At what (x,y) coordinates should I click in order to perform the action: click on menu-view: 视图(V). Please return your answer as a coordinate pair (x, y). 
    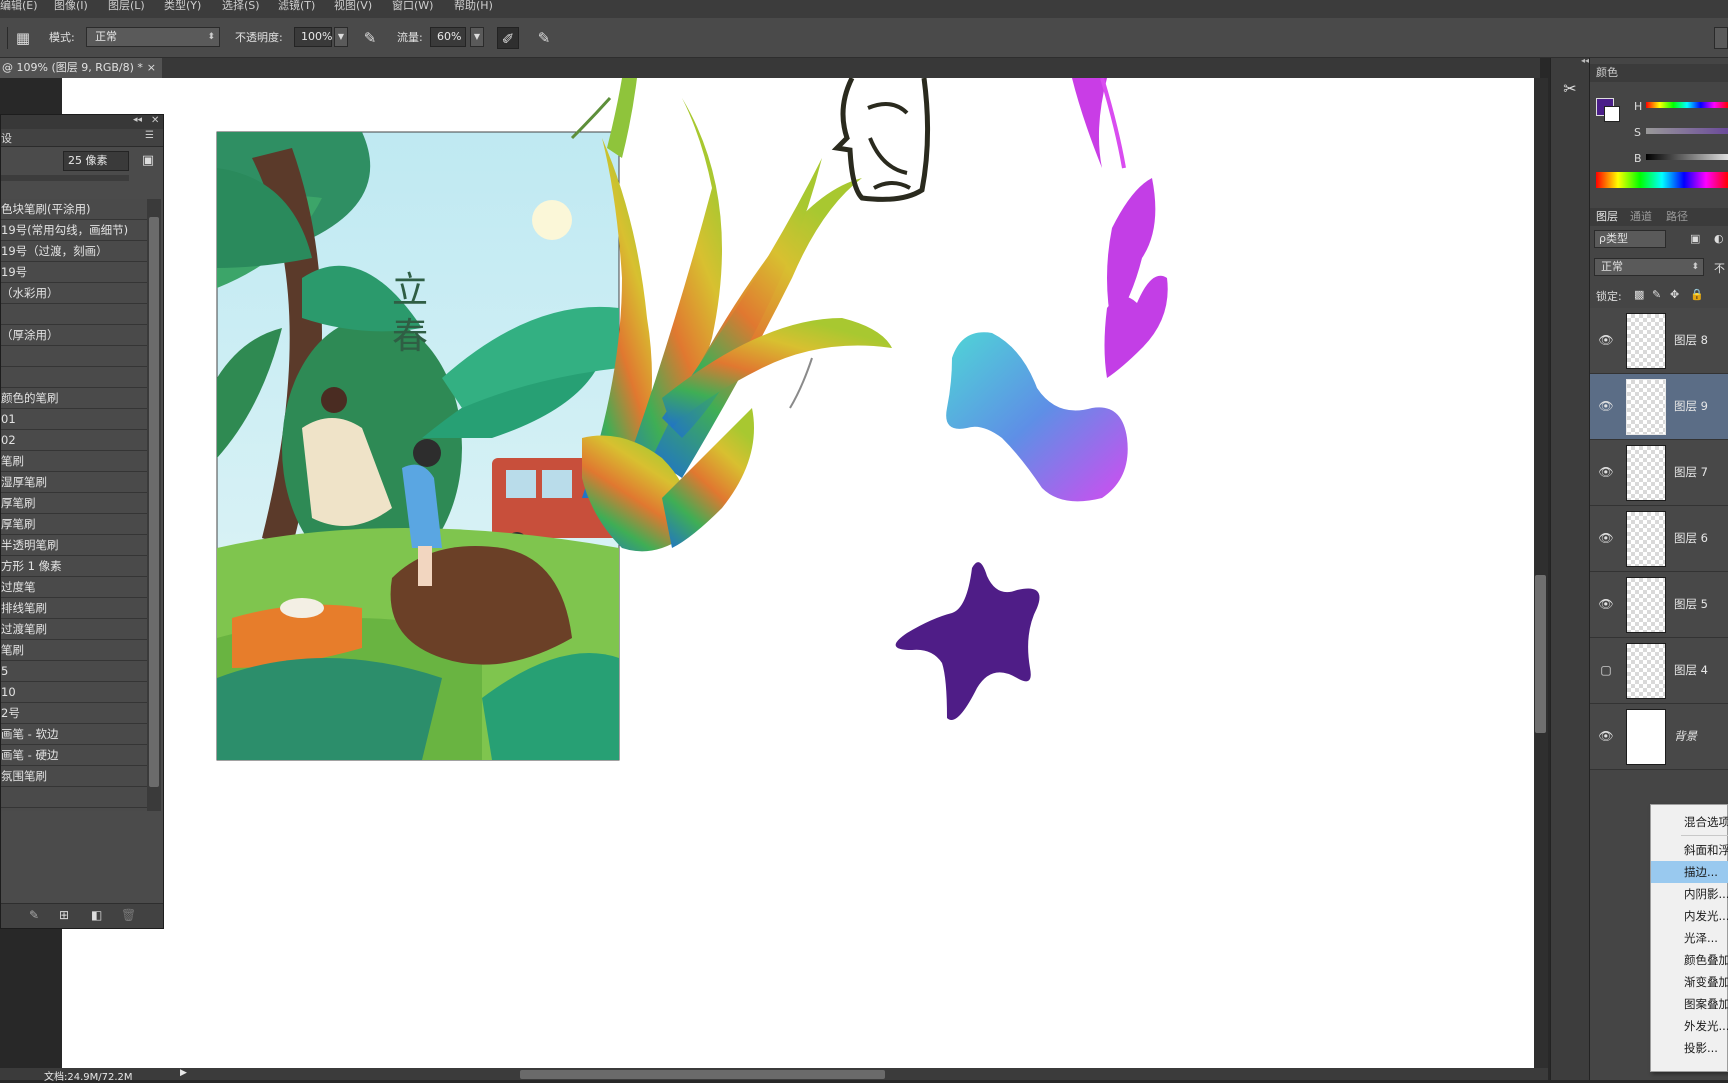
    Looking at the image, I should click on (353, 7).